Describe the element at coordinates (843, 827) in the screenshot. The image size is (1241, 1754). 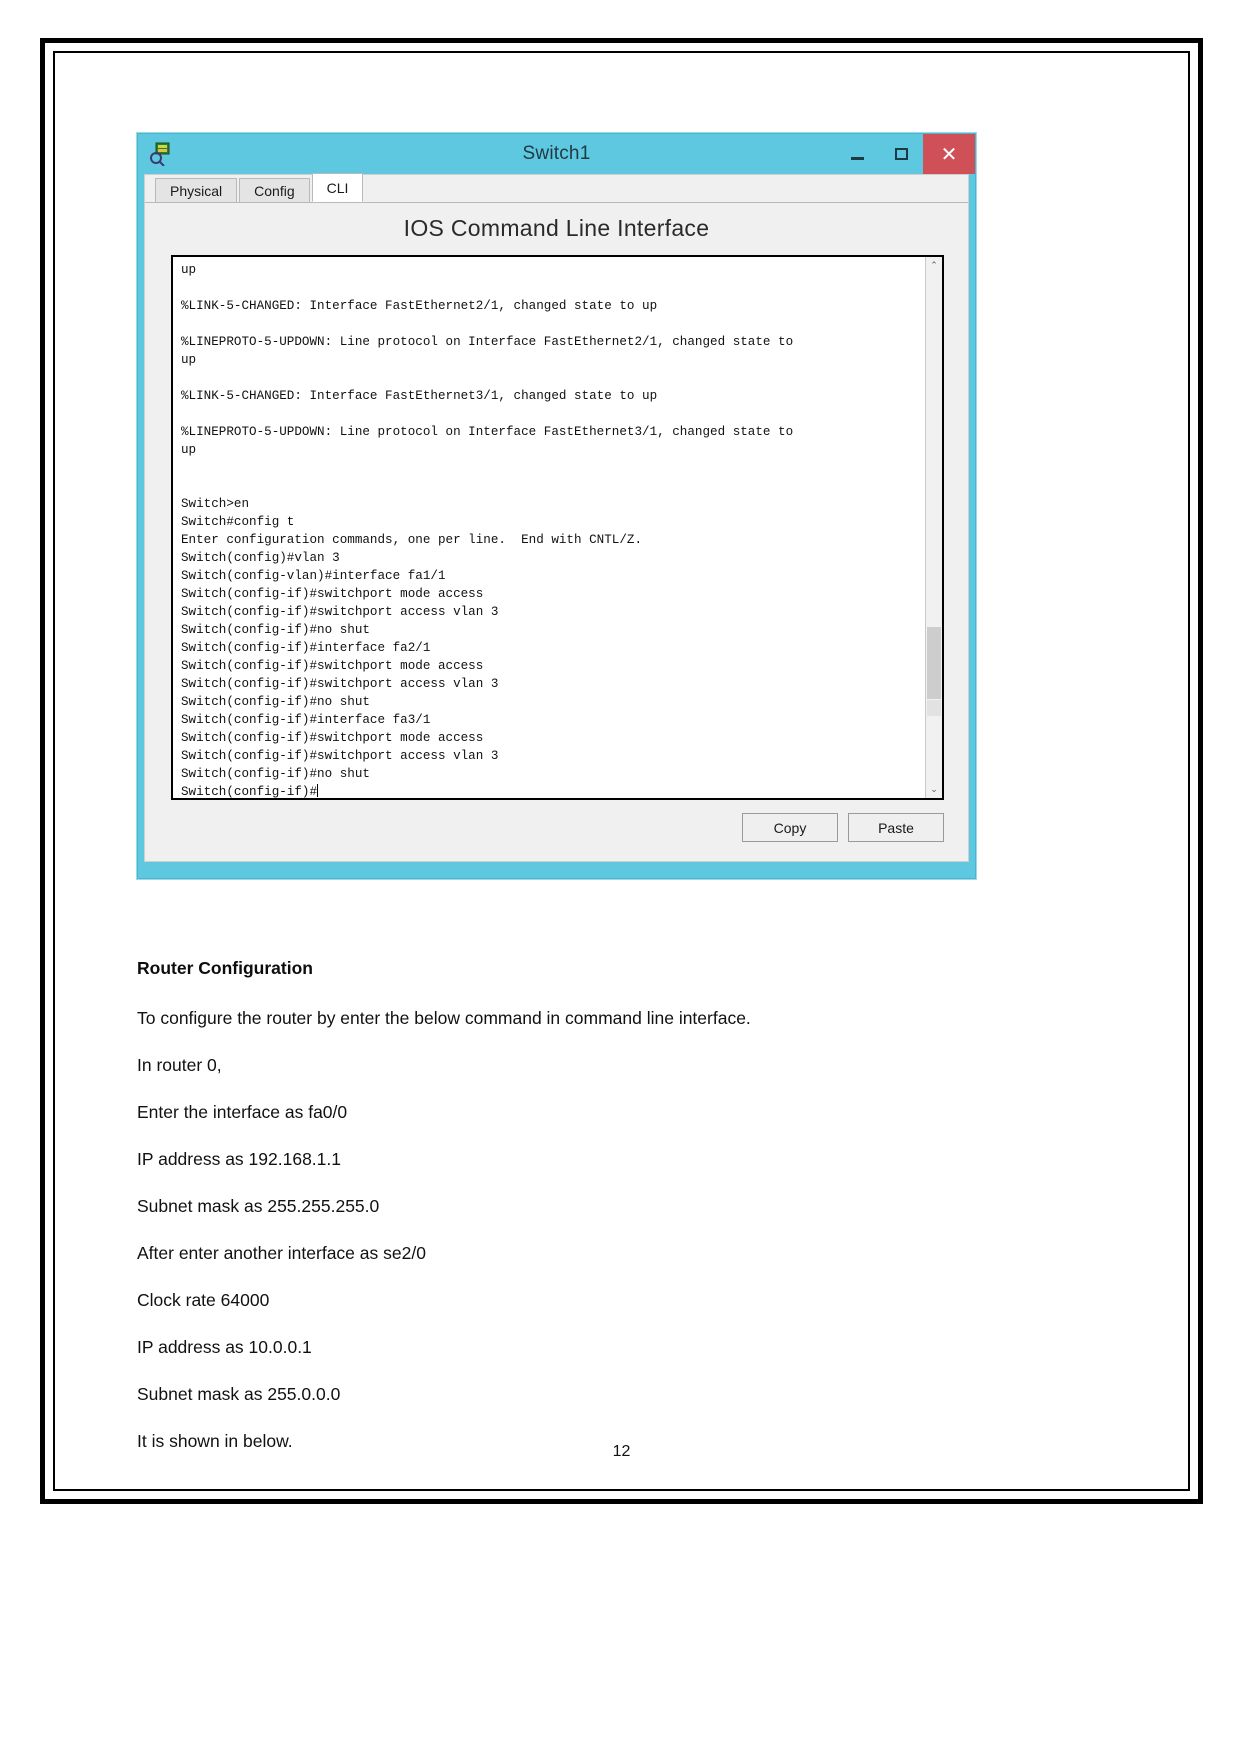
I see `cli-action-buttons: Copy Paste` at that location.